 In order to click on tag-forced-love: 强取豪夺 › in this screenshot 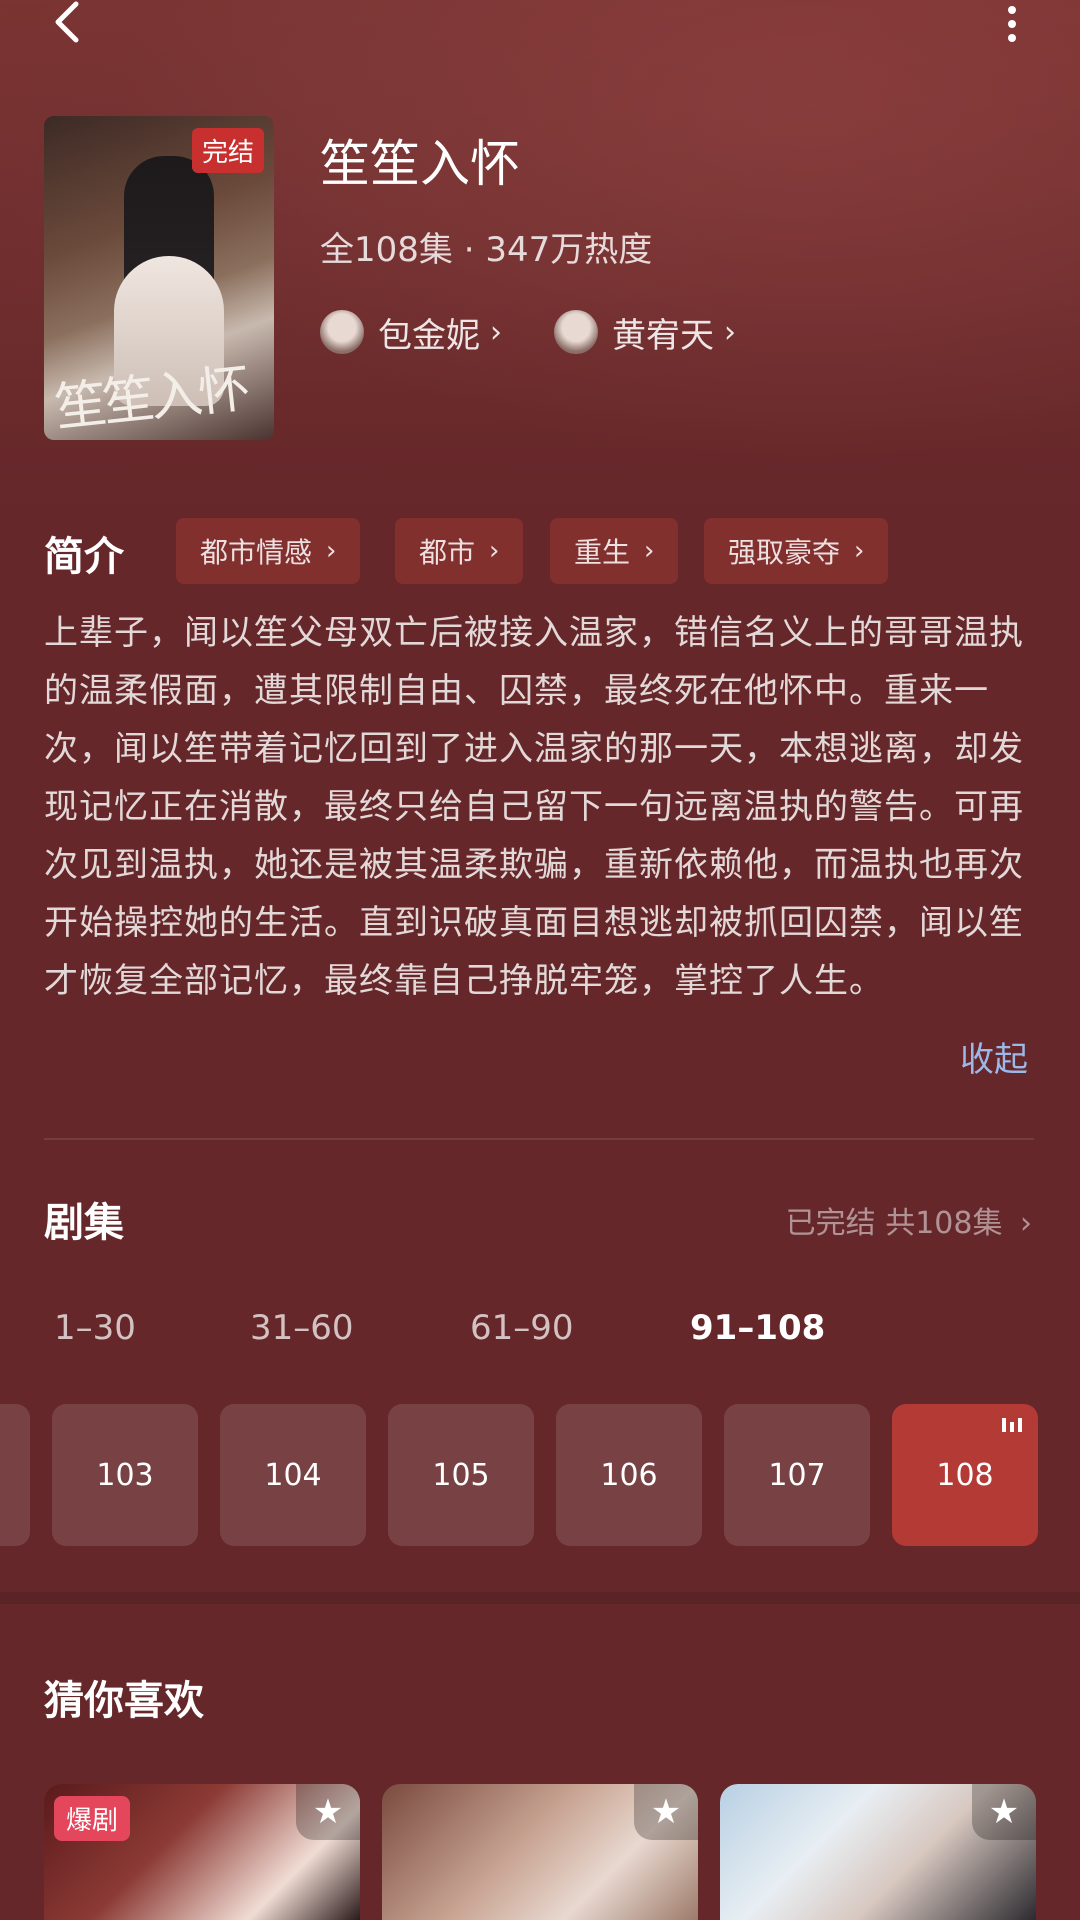, I will do `click(796, 551)`.